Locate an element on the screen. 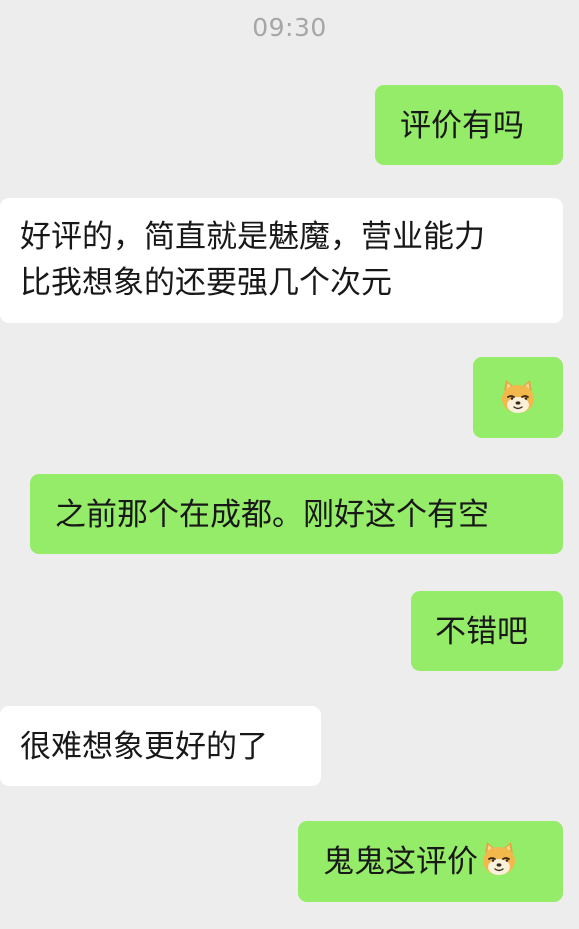  message-bubble-sent: 之前那个在成都。刚好这个有空 is located at coordinates (296, 514).